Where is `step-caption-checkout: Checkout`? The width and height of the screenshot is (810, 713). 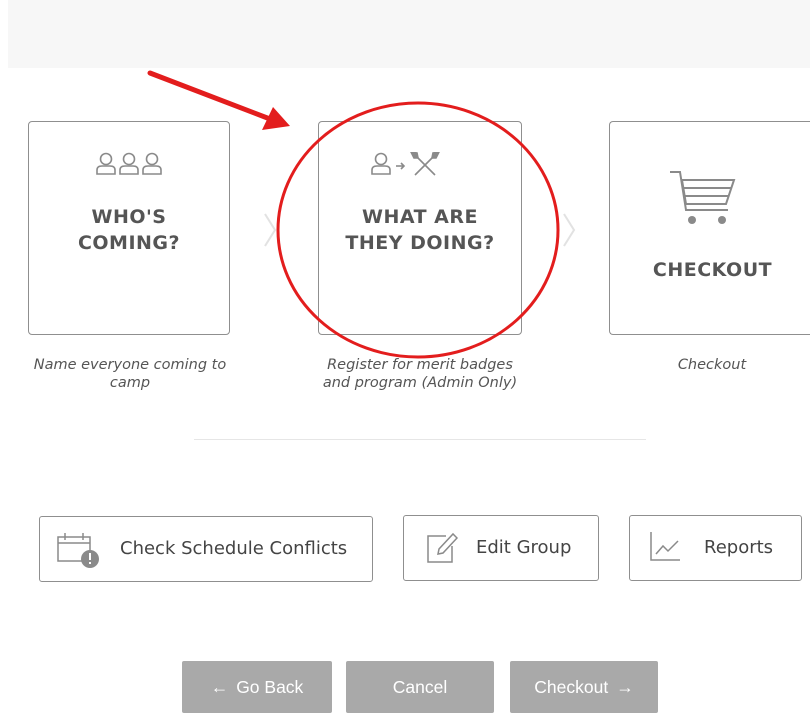
step-caption-checkout: Checkout is located at coordinates (712, 365).